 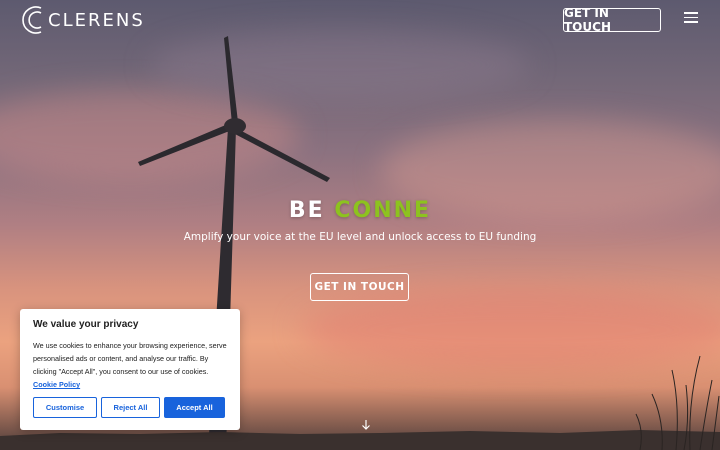 I want to click on hero-headline: BE CONNE, so click(x=360, y=210).